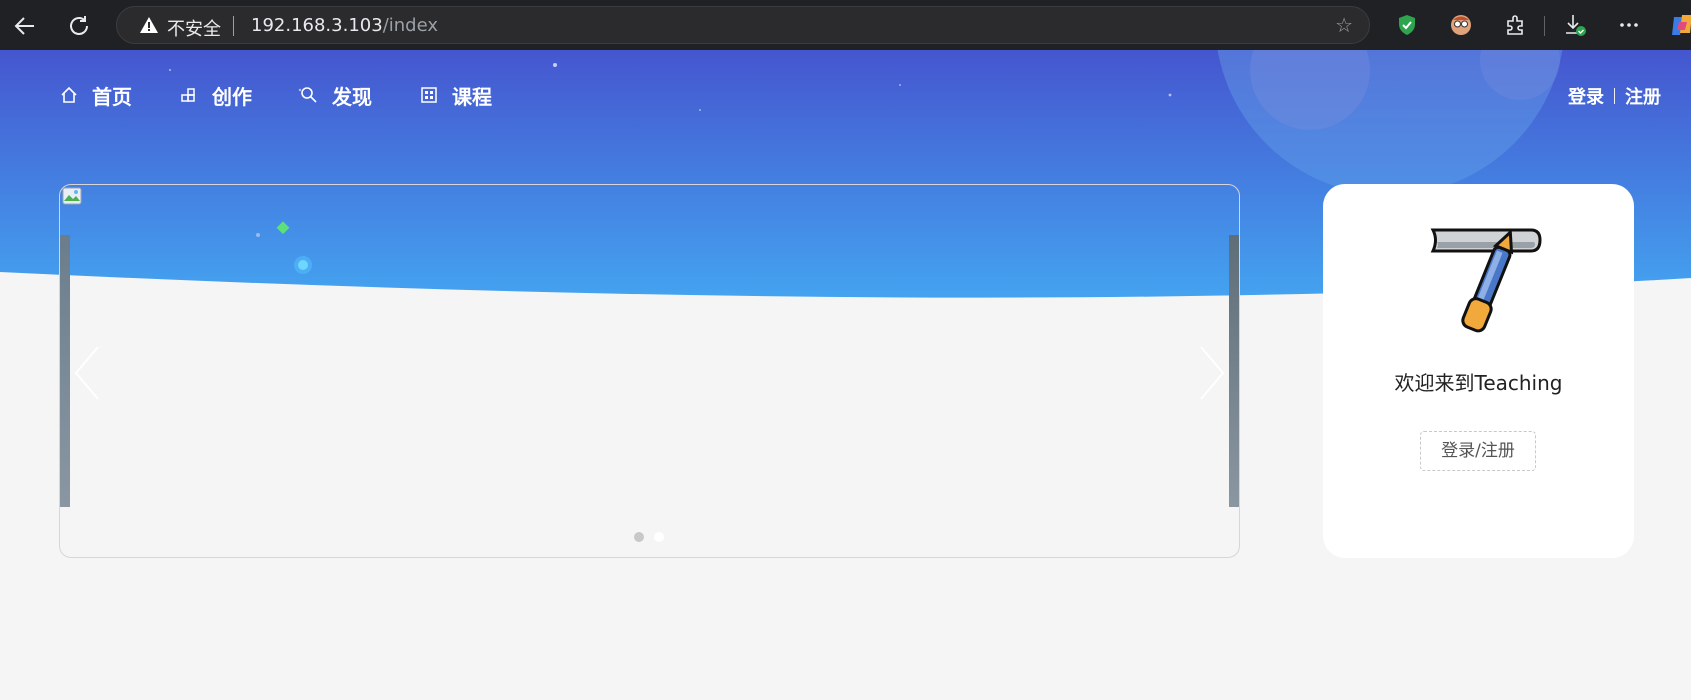  I want to click on create-icon, so click(188, 95).